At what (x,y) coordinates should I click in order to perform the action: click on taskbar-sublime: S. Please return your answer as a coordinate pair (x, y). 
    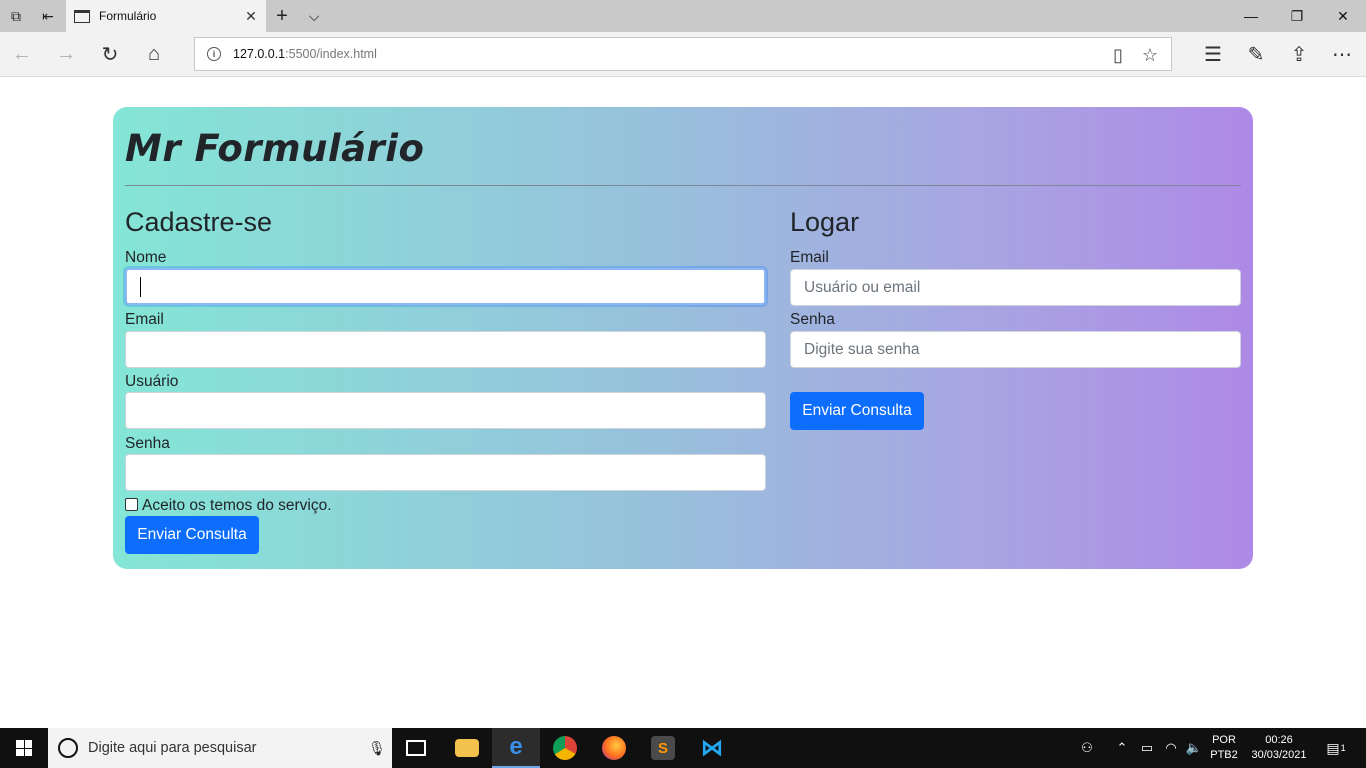
    Looking at the image, I should click on (663, 748).